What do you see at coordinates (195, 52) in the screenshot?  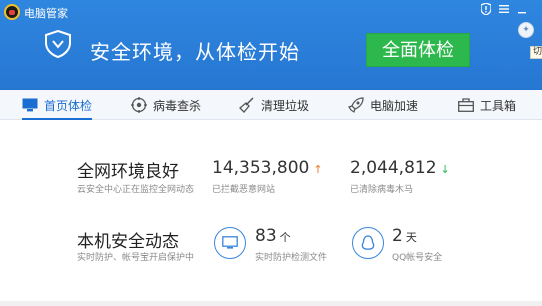 I see `hero-slogan: 安全环境，从体检开始` at bounding box center [195, 52].